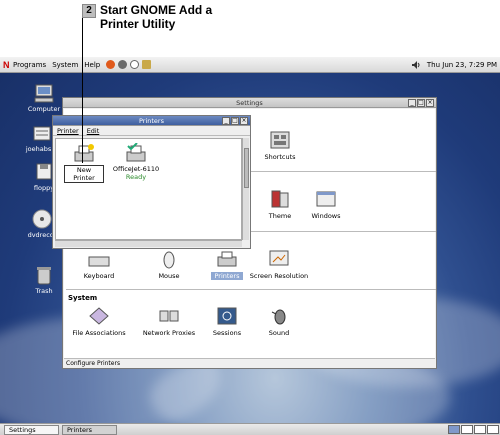 The height and width of the screenshot is (435, 500). What do you see at coordinates (227, 316) in the screenshot?
I see `sessions-icon` at bounding box center [227, 316].